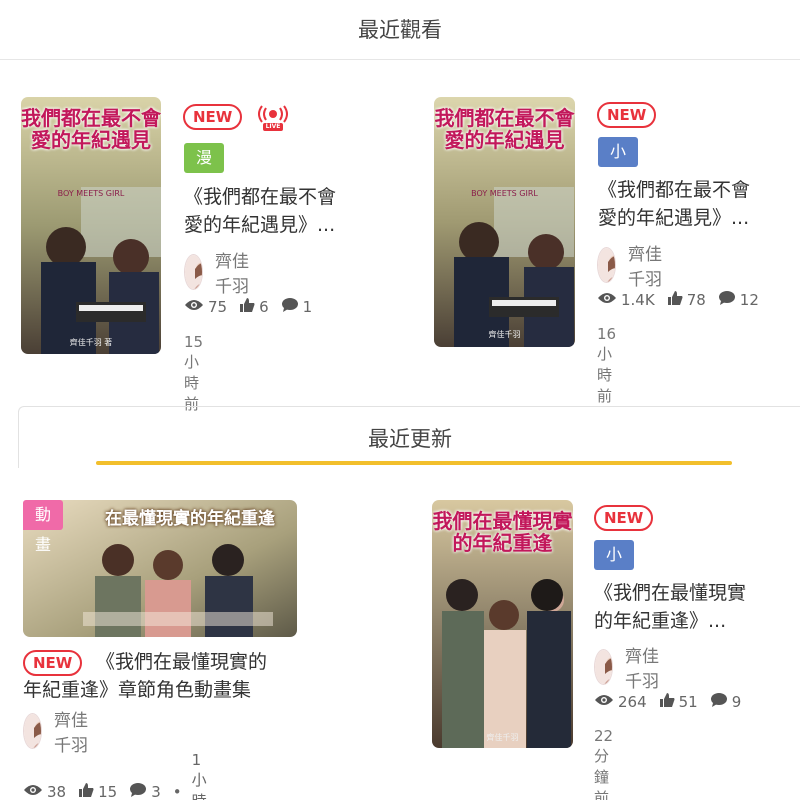  I want to click on comment-count: 9, so click(736, 702).